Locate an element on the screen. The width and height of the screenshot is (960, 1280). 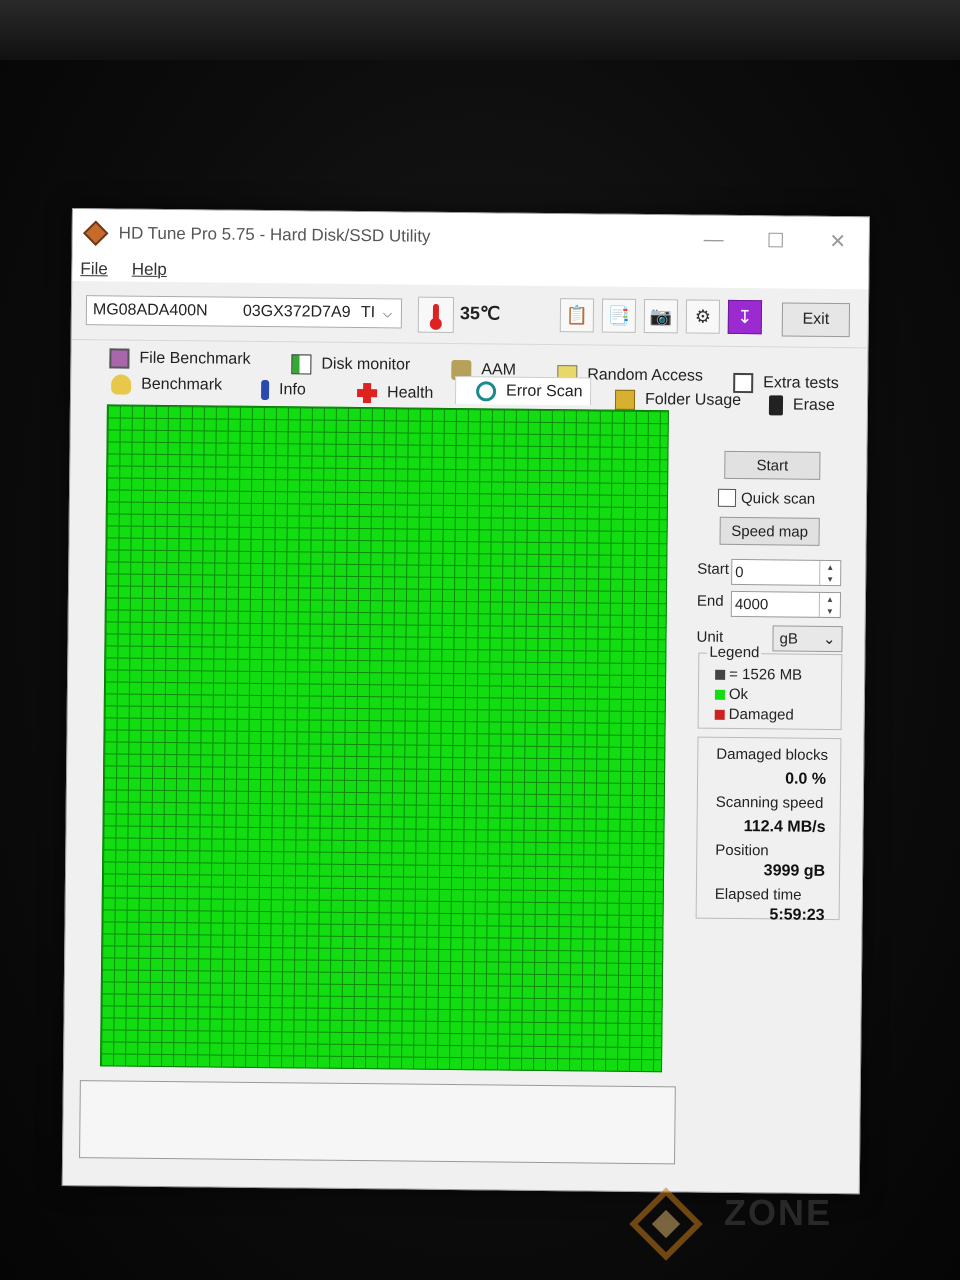
window-title: HD Tune Pro 5.75 - Hard Disk/SSD Utility is located at coordinates (274, 234).